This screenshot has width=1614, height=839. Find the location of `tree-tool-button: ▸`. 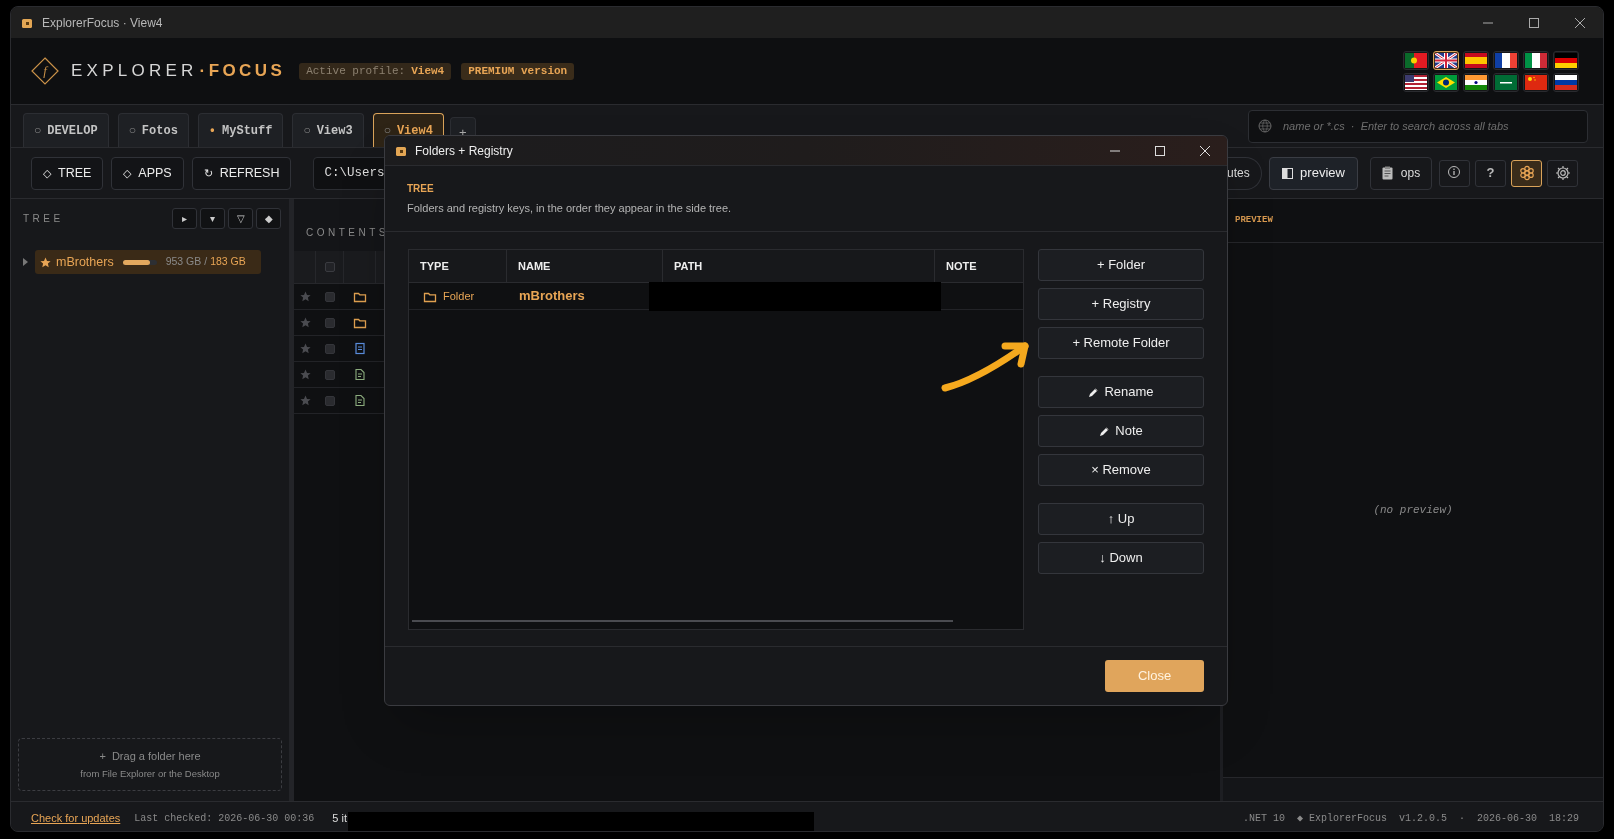

tree-tool-button: ▸ is located at coordinates (184, 218).